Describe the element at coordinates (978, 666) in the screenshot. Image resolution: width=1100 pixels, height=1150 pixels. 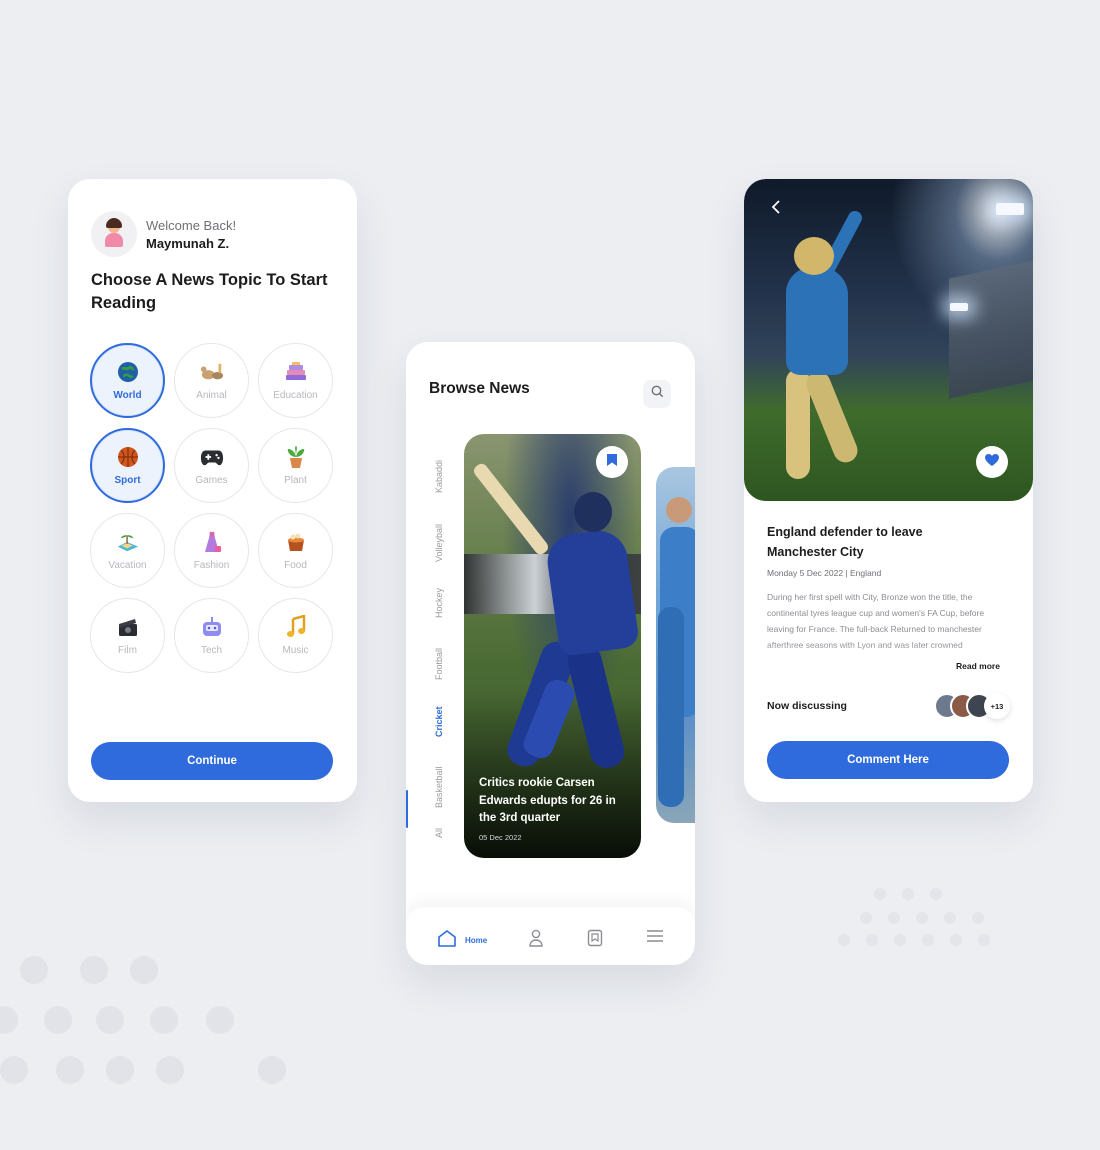
I see `read-more-link: Read more` at that location.